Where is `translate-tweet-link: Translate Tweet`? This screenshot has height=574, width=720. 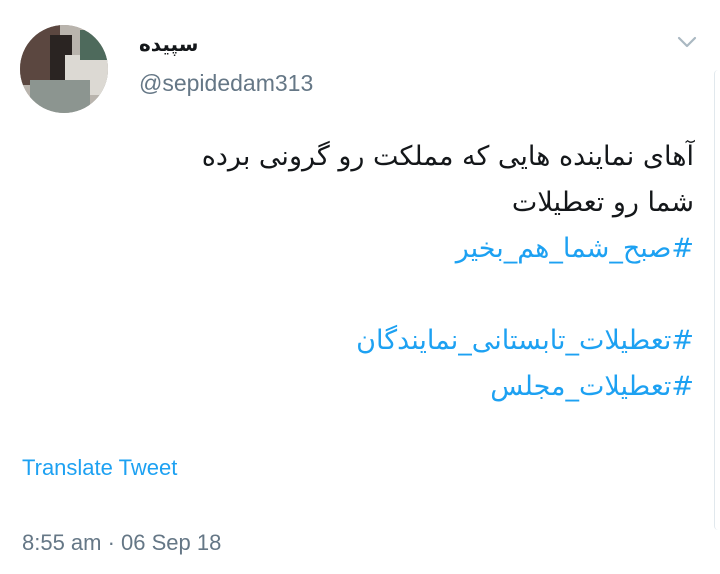
translate-tweet-link: Translate Tweet is located at coordinates (99, 468).